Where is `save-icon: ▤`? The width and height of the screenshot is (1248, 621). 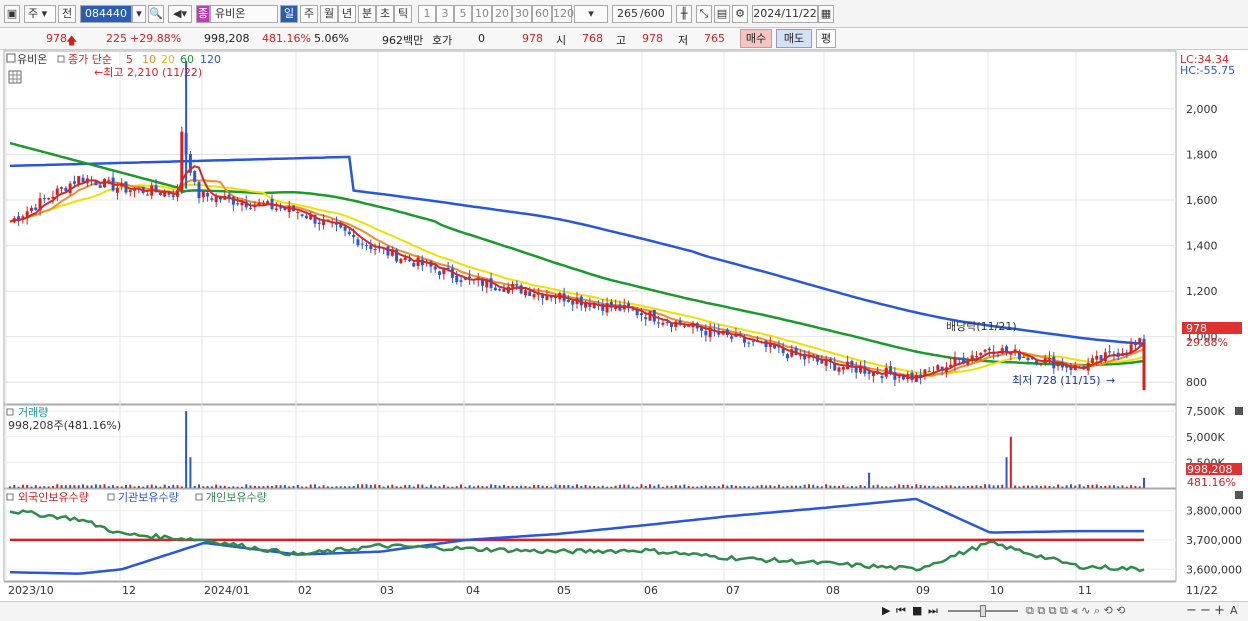
save-icon: ▤ is located at coordinates (722, 14).